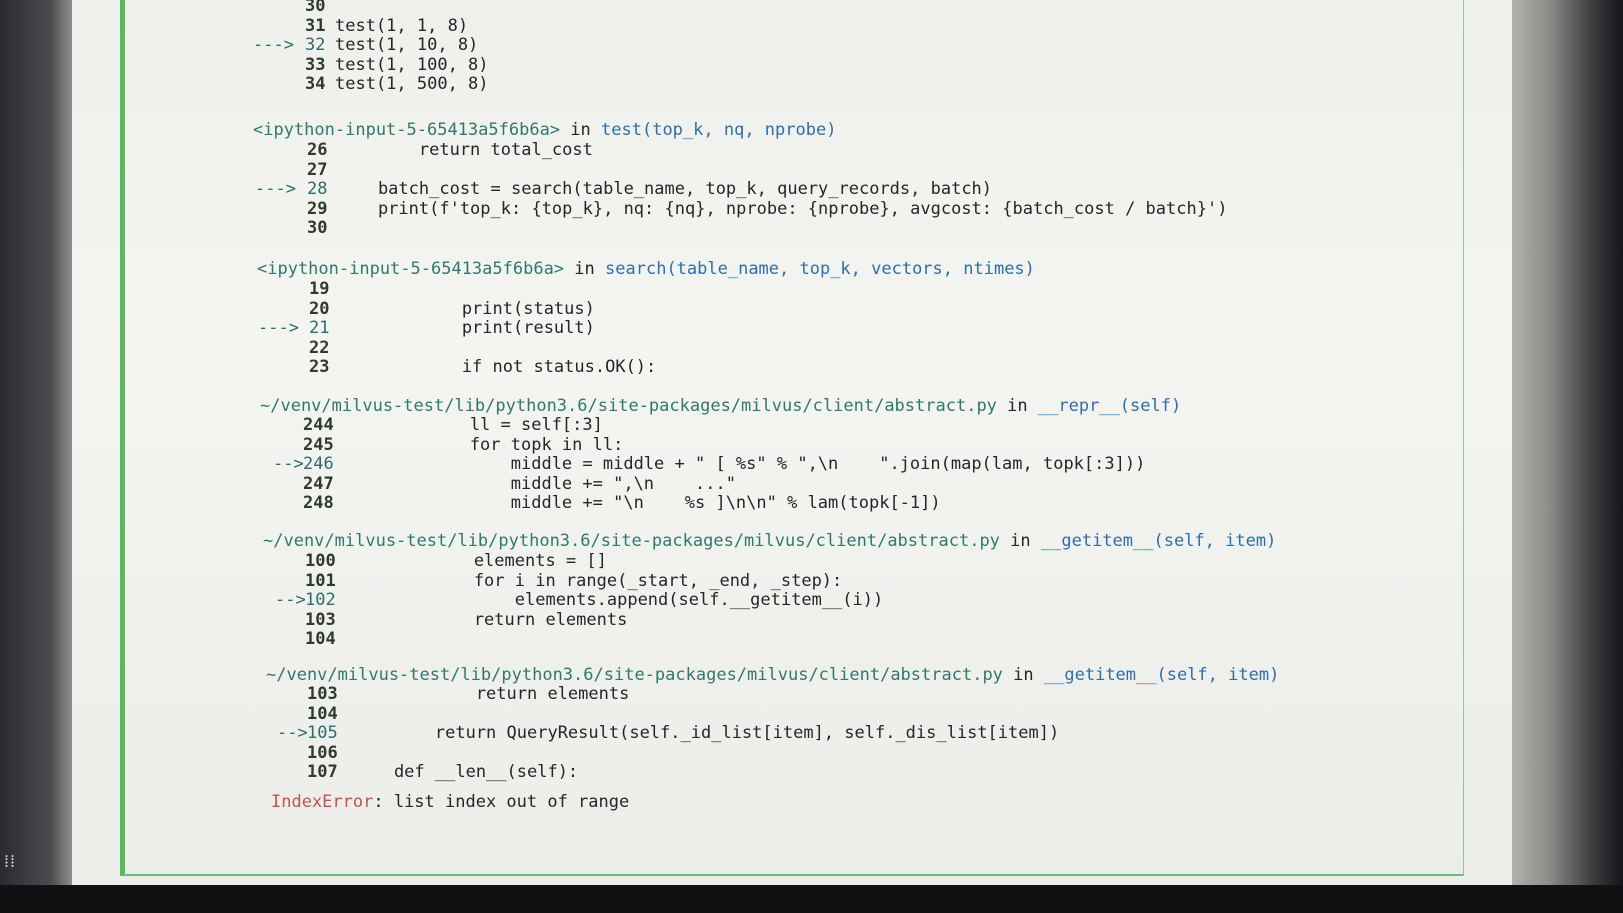 Image resolution: width=1623 pixels, height=913 pixels. Describe the element at coordinates (319, 347) in the screenshot. I see `line-number: 22` at that location.